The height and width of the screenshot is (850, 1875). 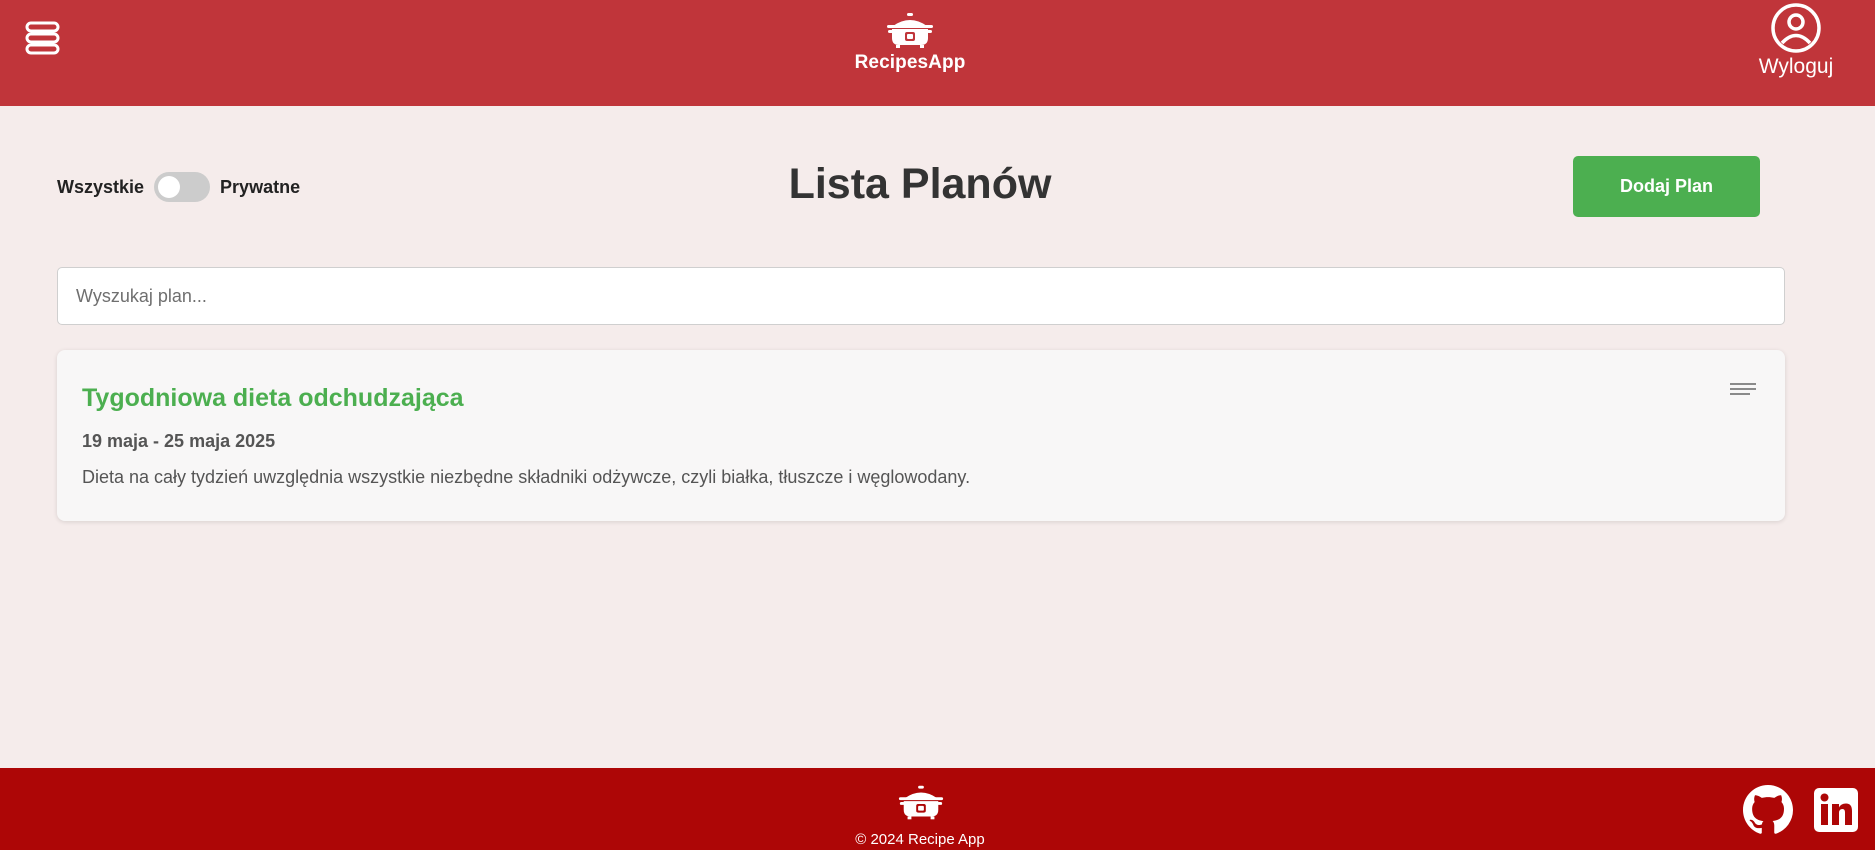 What do you see at coordinates (1796, 28) in the screenshot?
I see `user-circle-icon` at bounding box center [1796, 28].